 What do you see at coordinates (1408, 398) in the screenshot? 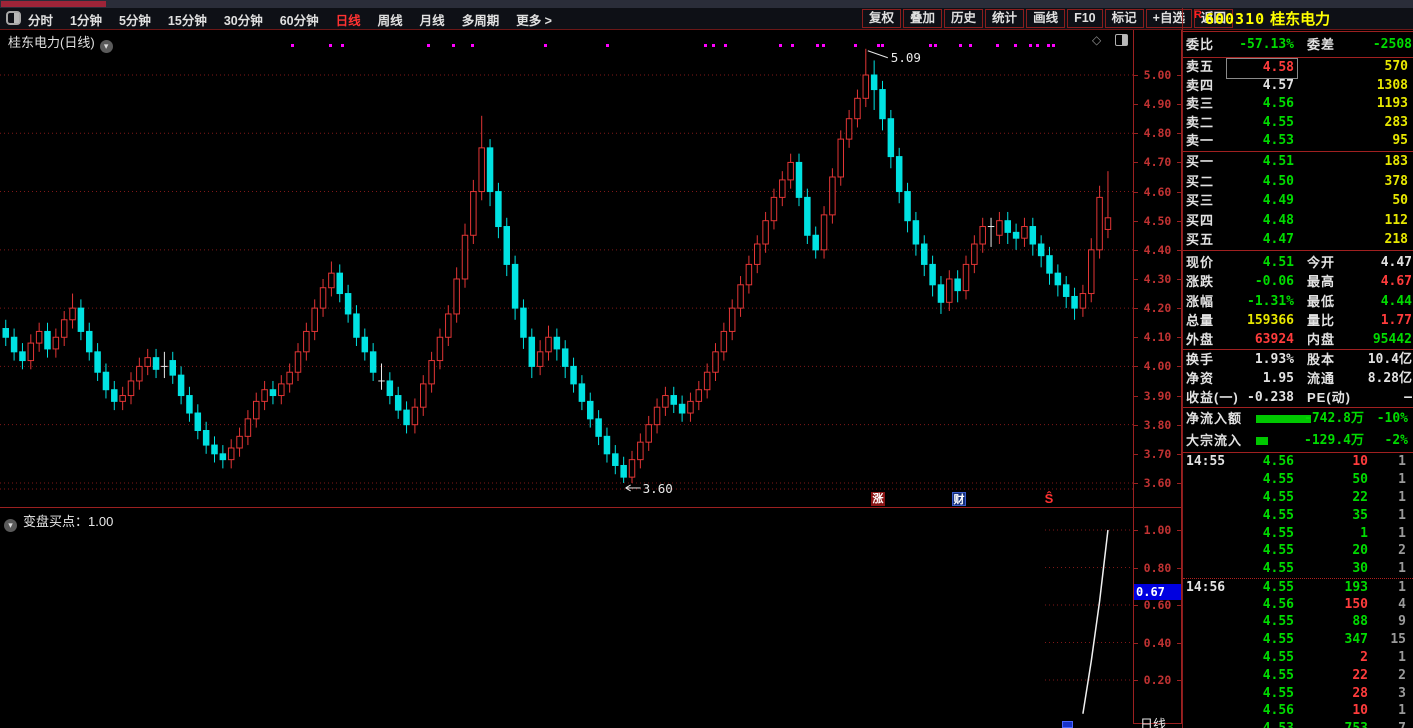
I see `stat-value: —` at bounding box center [1408, 398].